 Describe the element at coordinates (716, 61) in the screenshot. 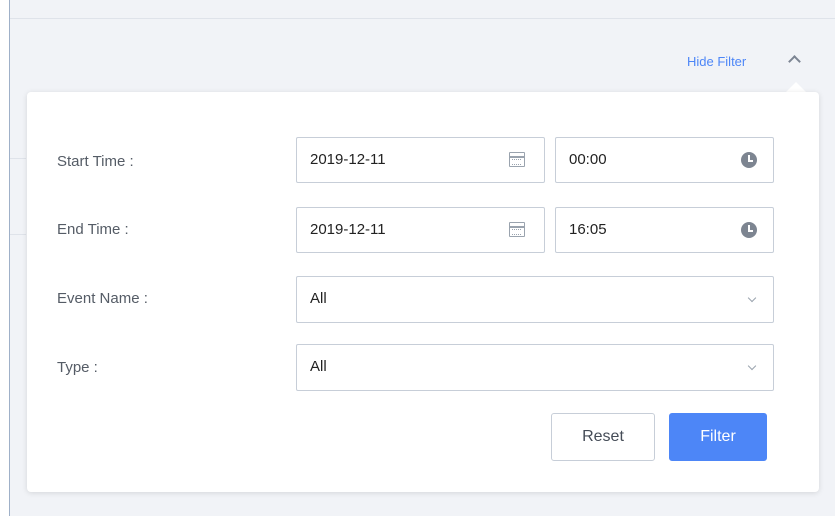

I see `hide-filter-link: Hide Filter` at that location.